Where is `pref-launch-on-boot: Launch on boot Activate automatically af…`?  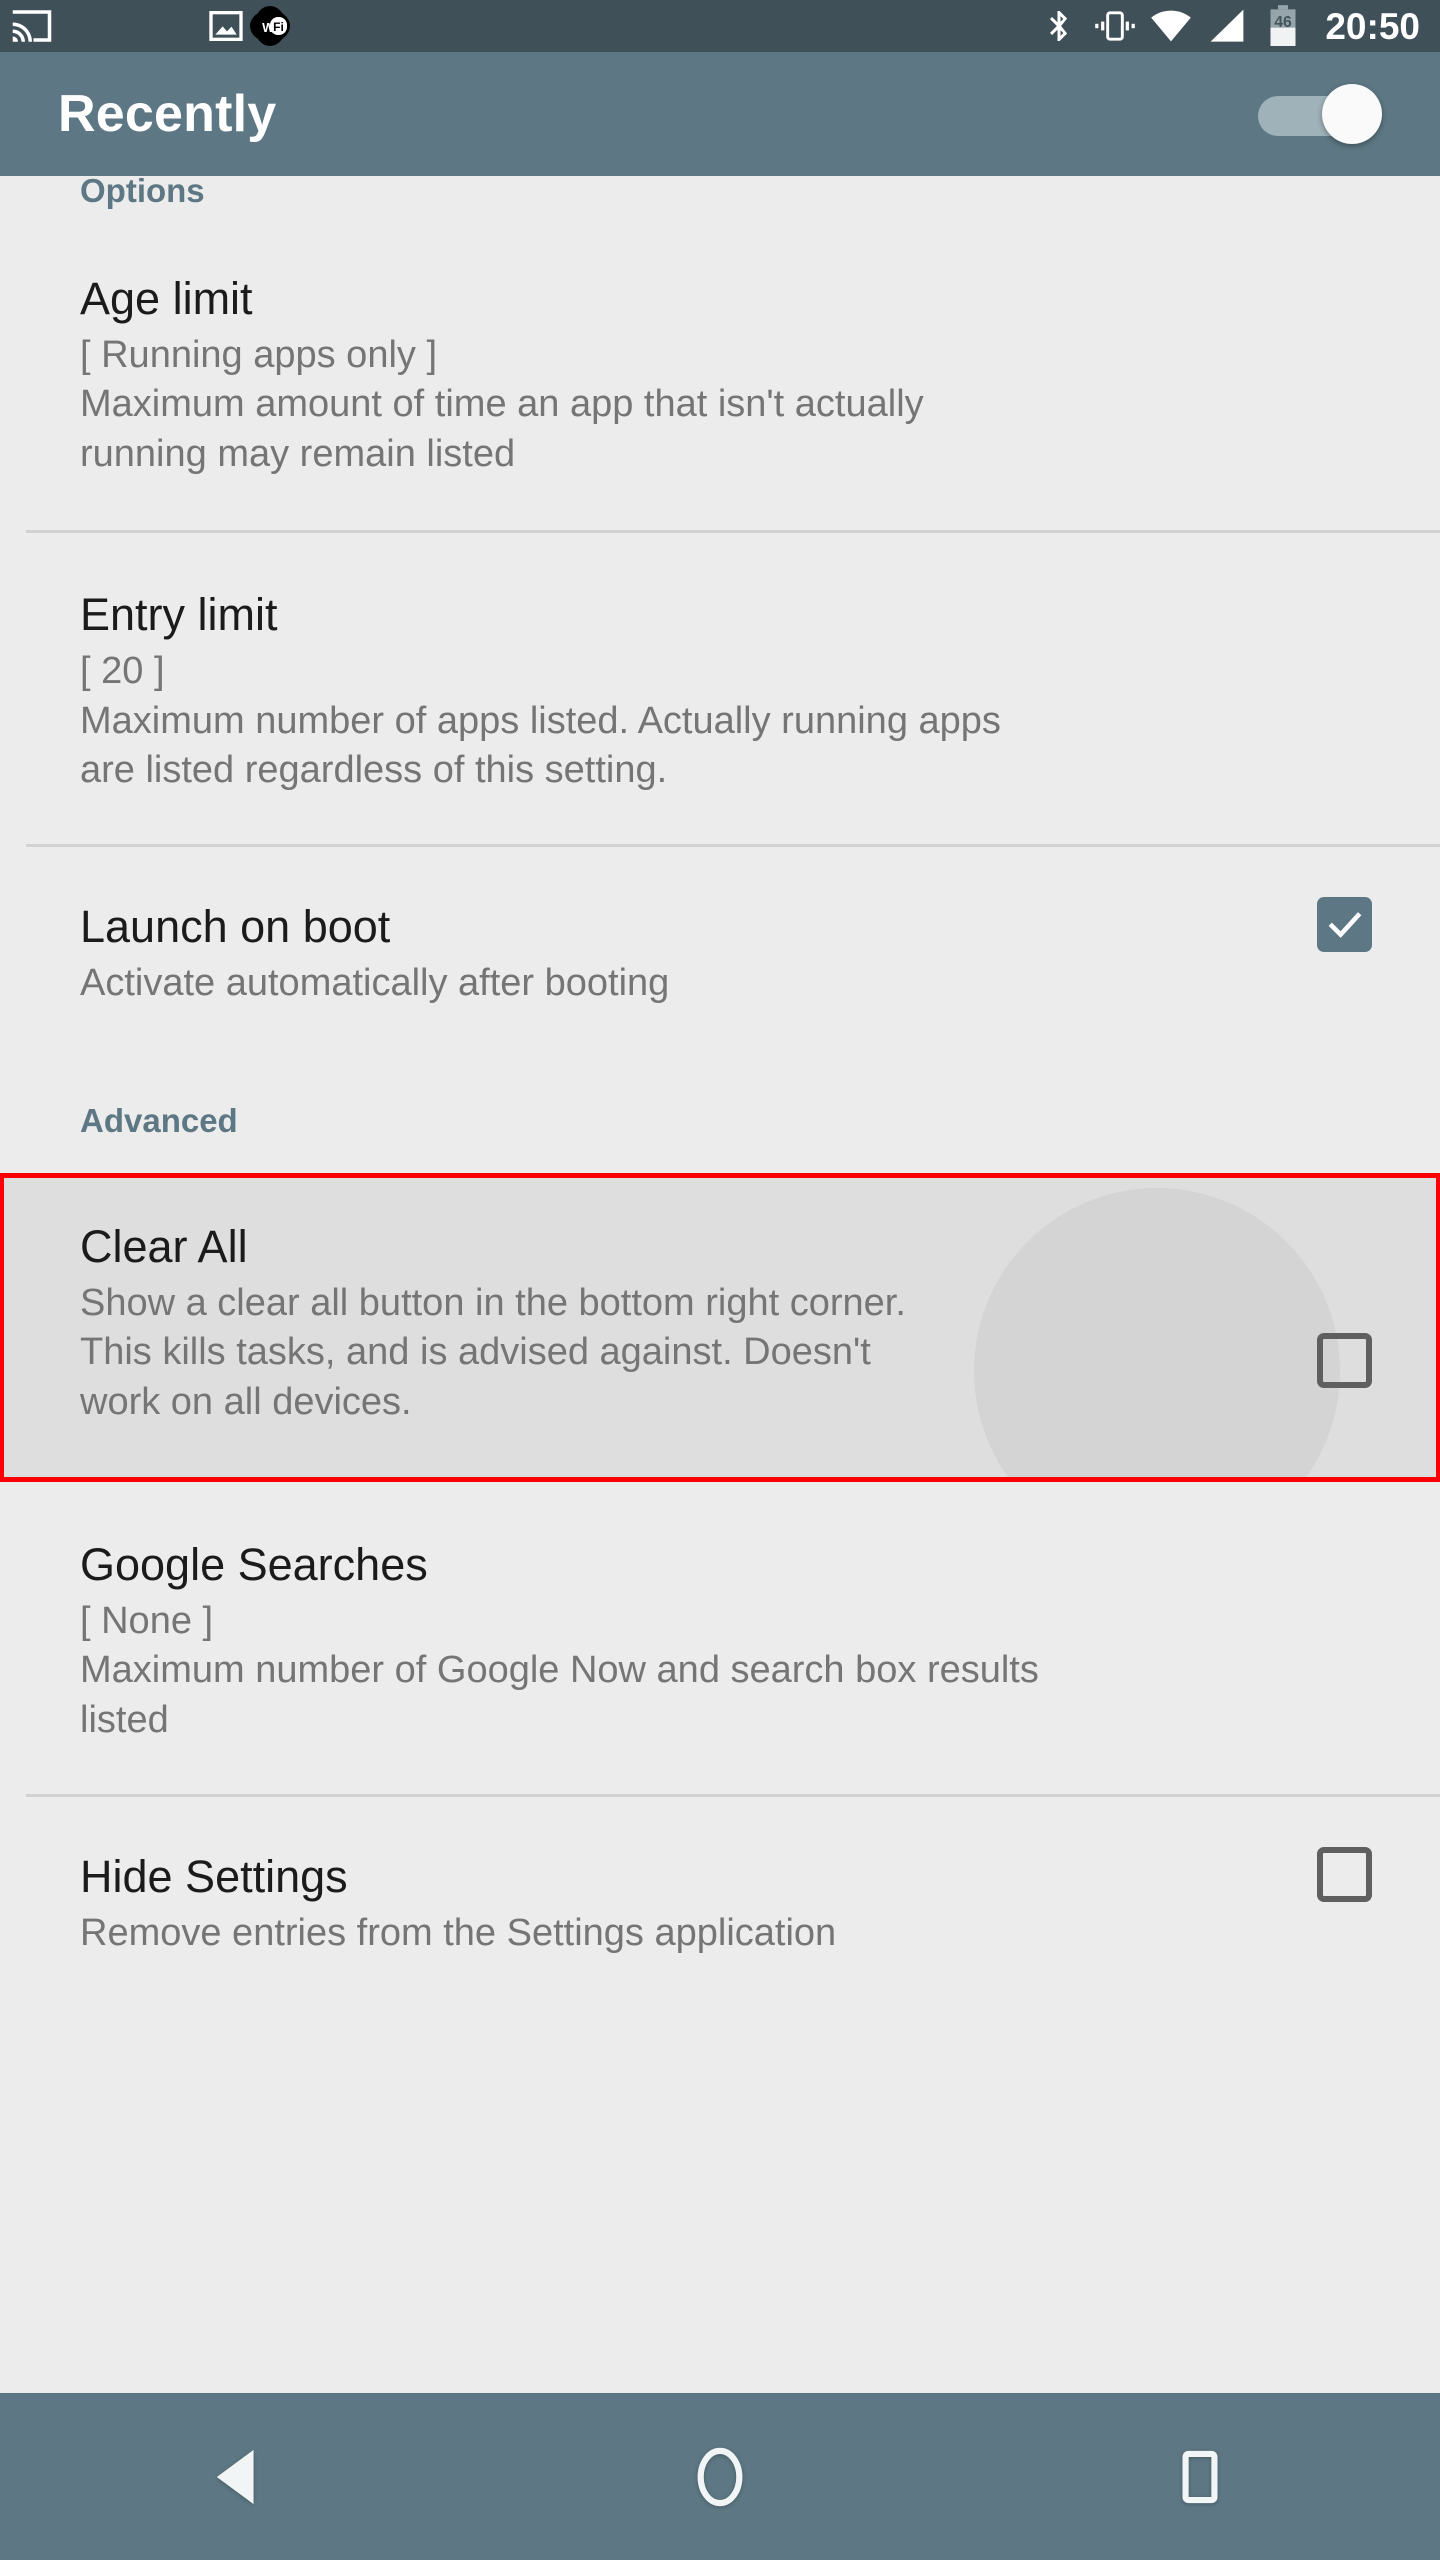
pref-launch-on-boot: Launch on boot Activate automatically af… is located at coordinates (720, 927).